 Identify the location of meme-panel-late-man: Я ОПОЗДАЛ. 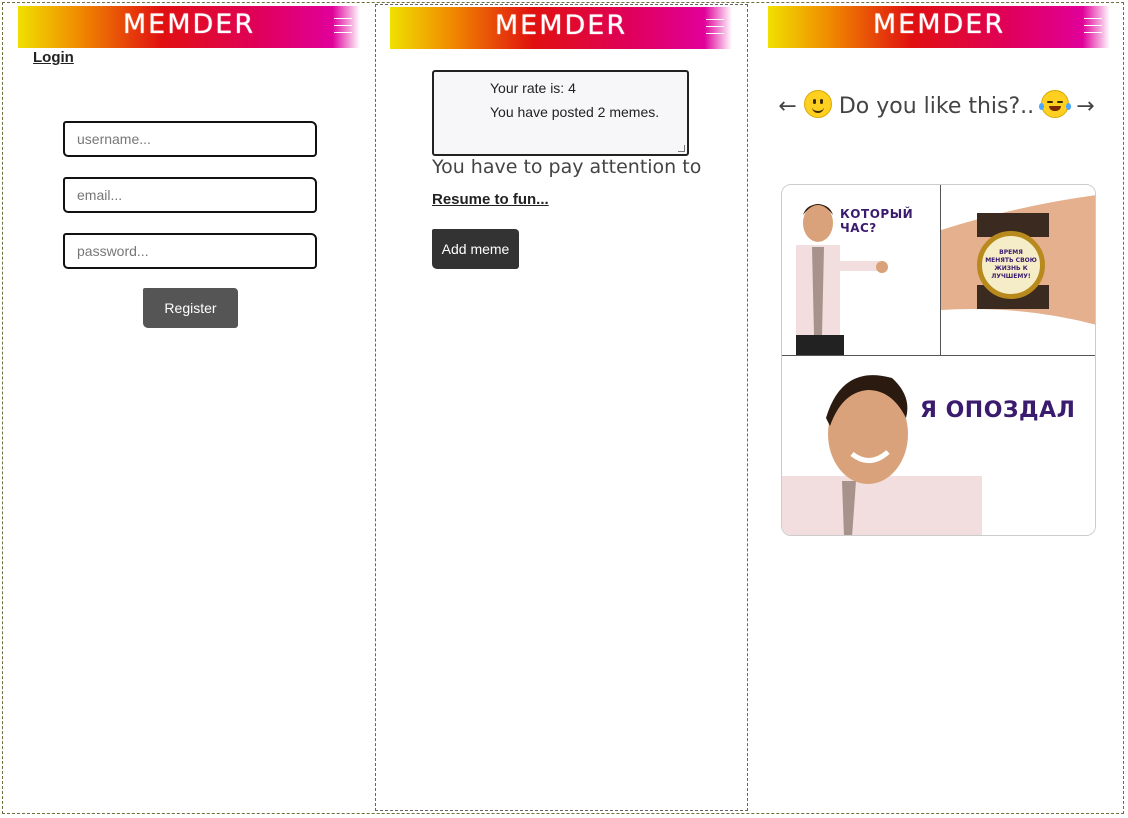
(938, 445).